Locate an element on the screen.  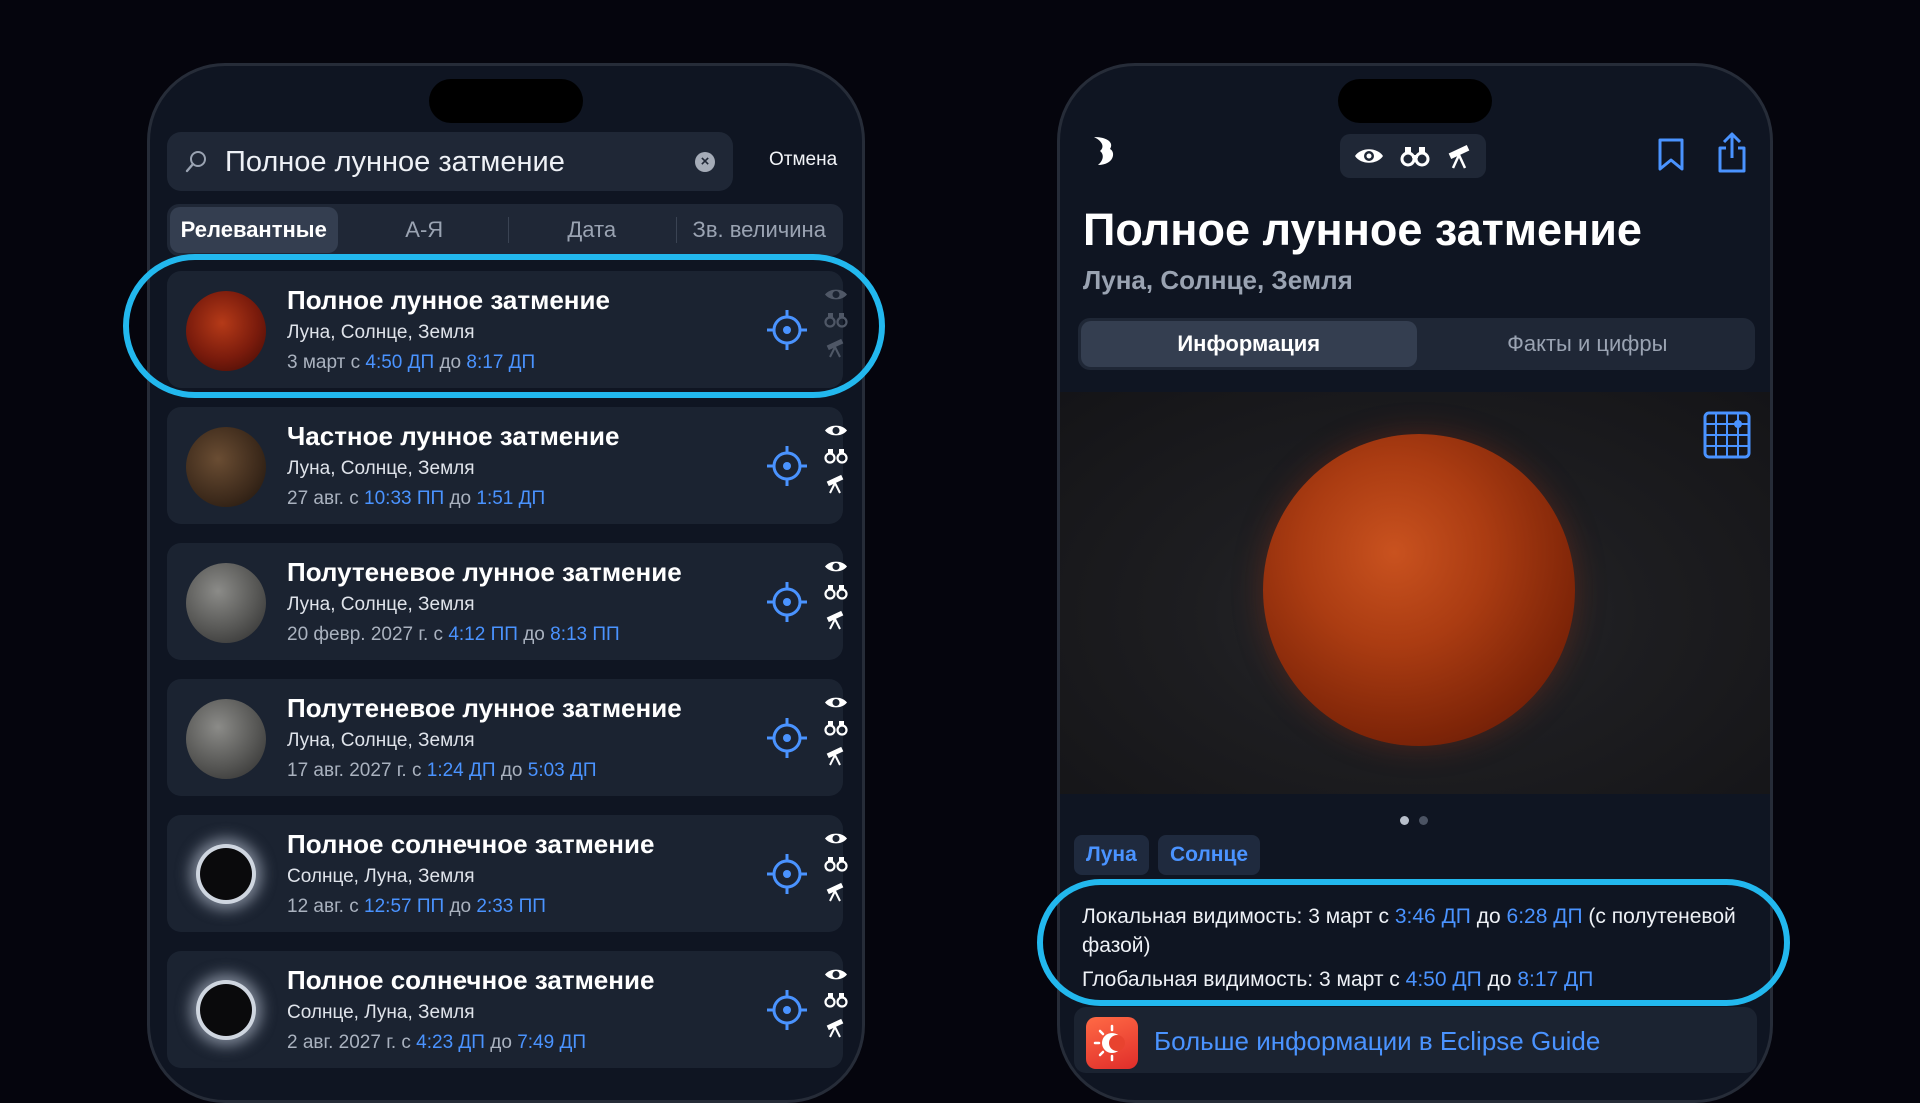
search-bar: Полное лунное затмение × is located at coordinates (450, 161).